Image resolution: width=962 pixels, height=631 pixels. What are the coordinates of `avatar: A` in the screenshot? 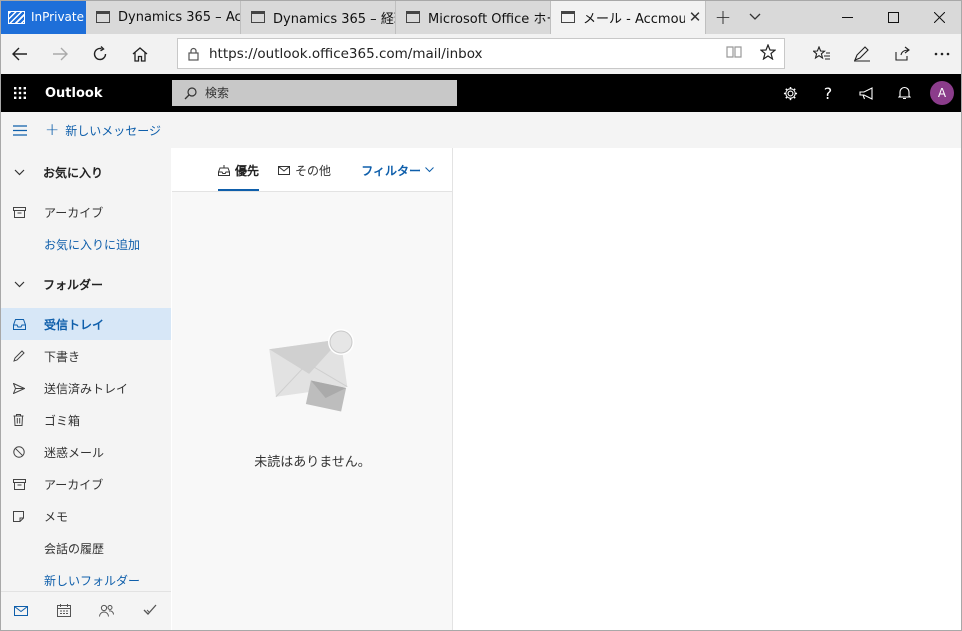 It's located at (942, 93).